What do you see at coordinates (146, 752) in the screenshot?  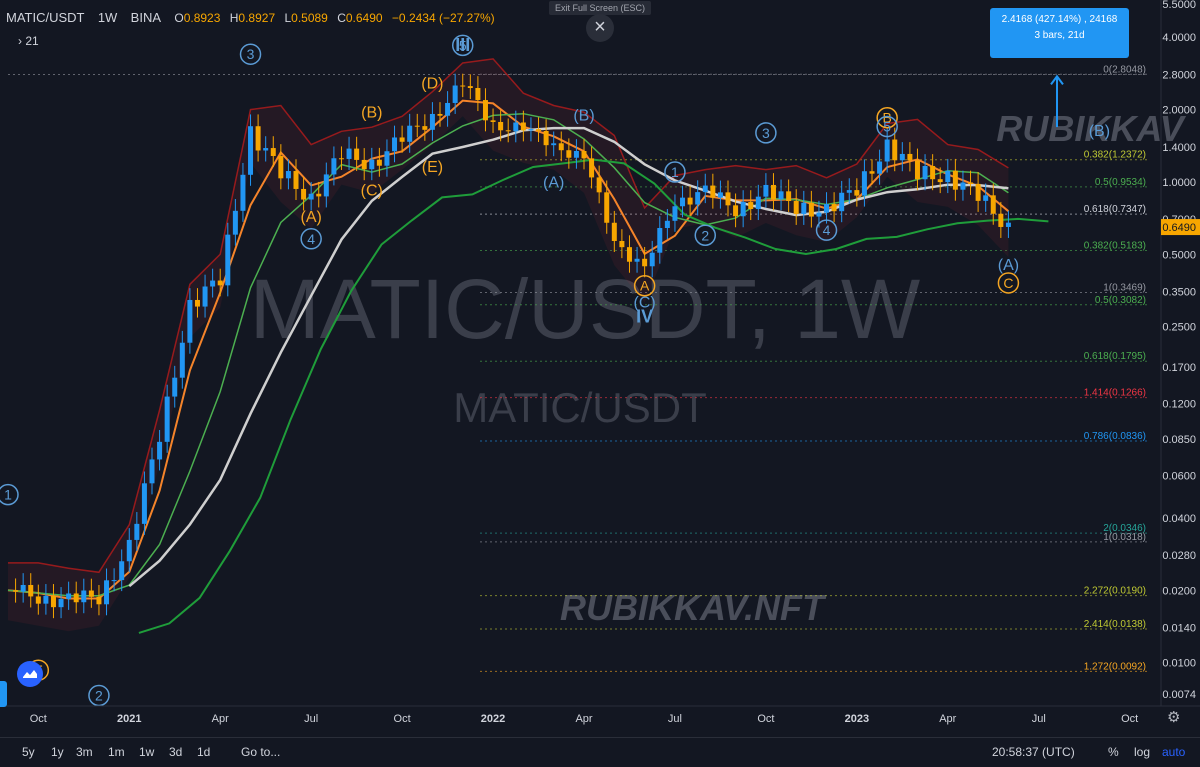 I see `range-1w: 1w` at bounding box center [146, 752].